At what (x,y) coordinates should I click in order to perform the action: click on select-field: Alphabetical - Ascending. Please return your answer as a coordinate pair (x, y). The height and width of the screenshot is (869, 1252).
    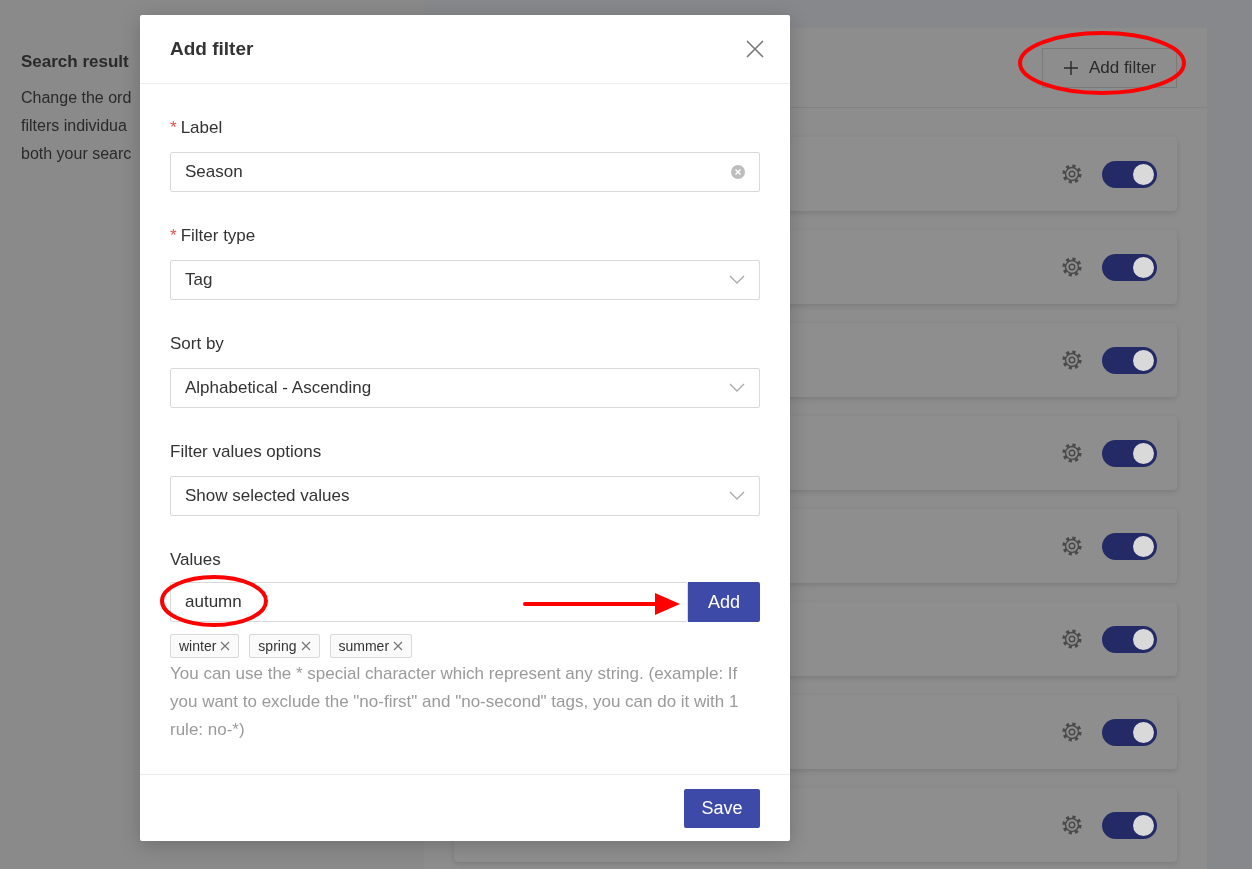
    Looking at the image, I should click on (465, 388).